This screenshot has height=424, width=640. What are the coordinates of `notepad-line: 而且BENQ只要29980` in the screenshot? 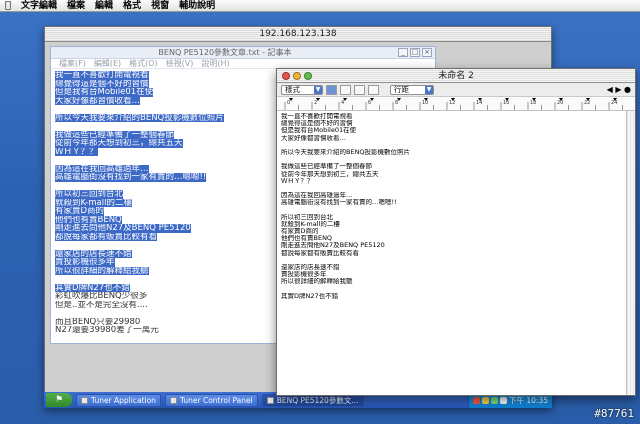 It's located at (98, 321).